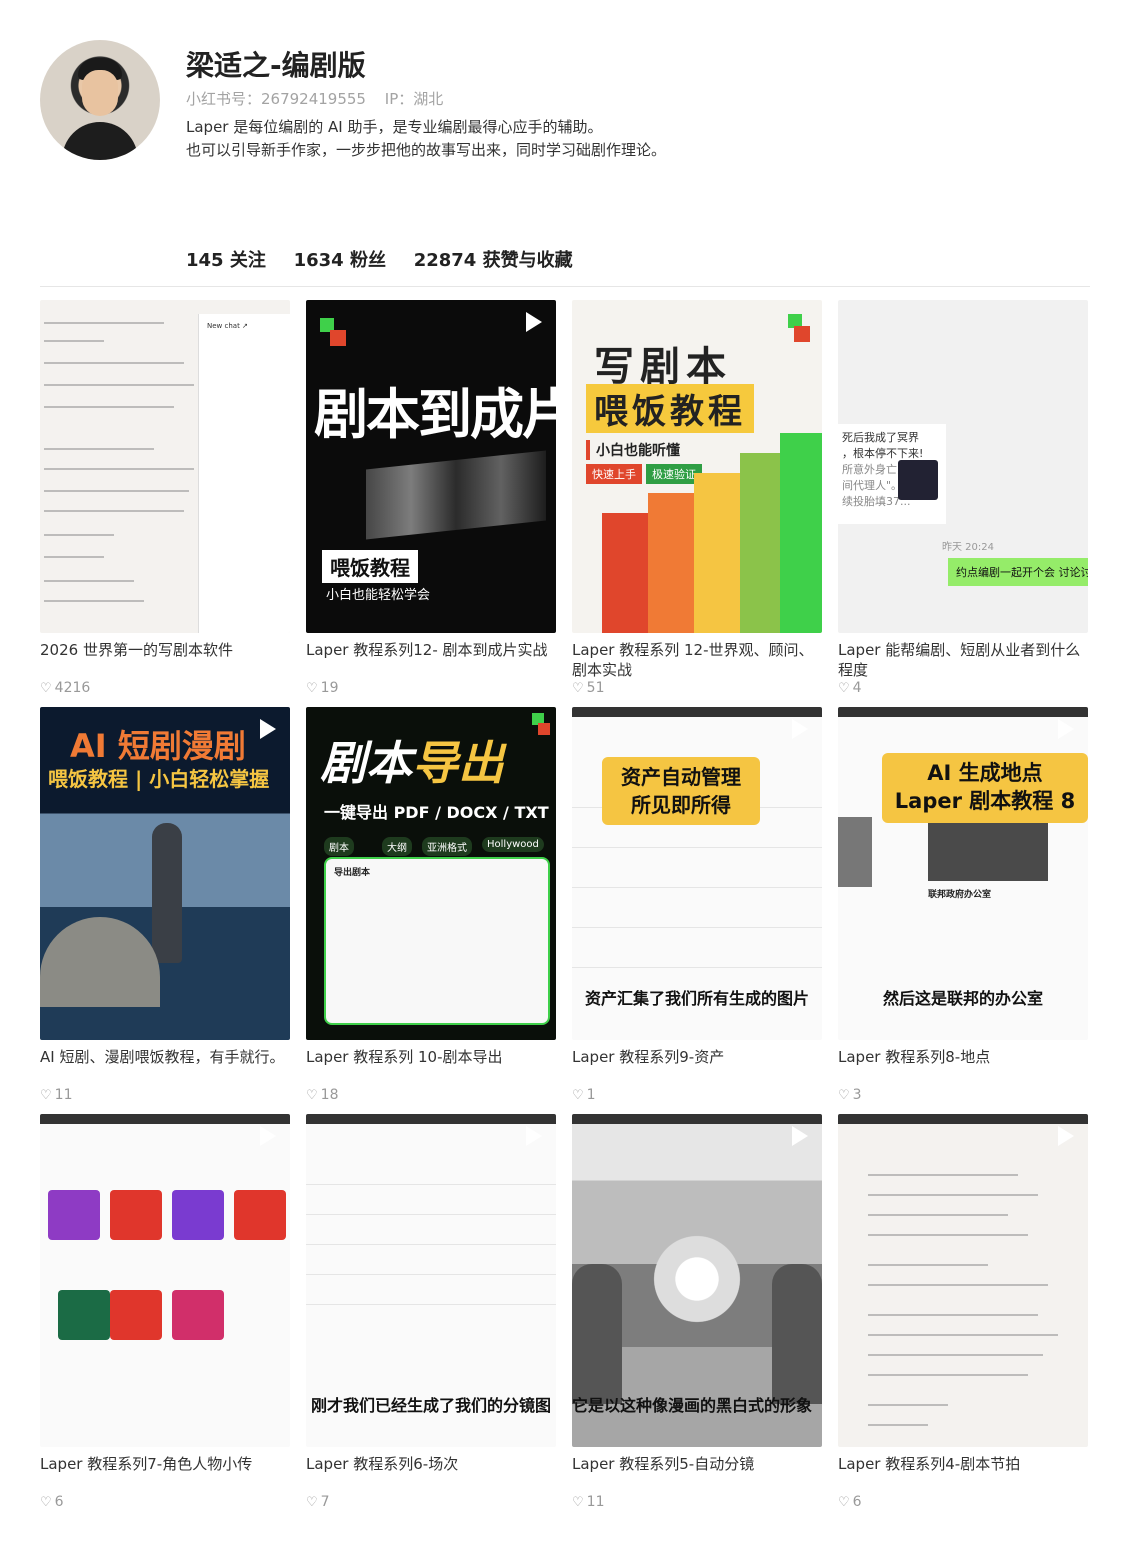 Image resolution: width=1128 pixels, height=1545 pixels. Describe the element at coordinates (880, 437) in the screenshot. I see `chat-line: 死后我成了冥界` at that location.